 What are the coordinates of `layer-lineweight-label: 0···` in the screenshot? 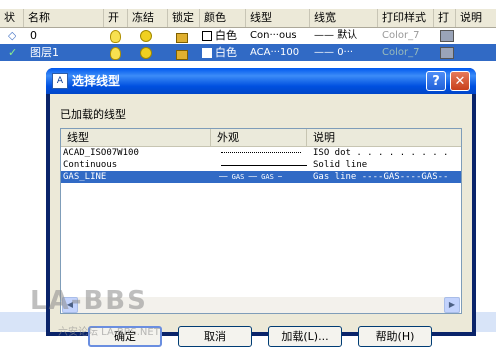 It's located at (345, 52).